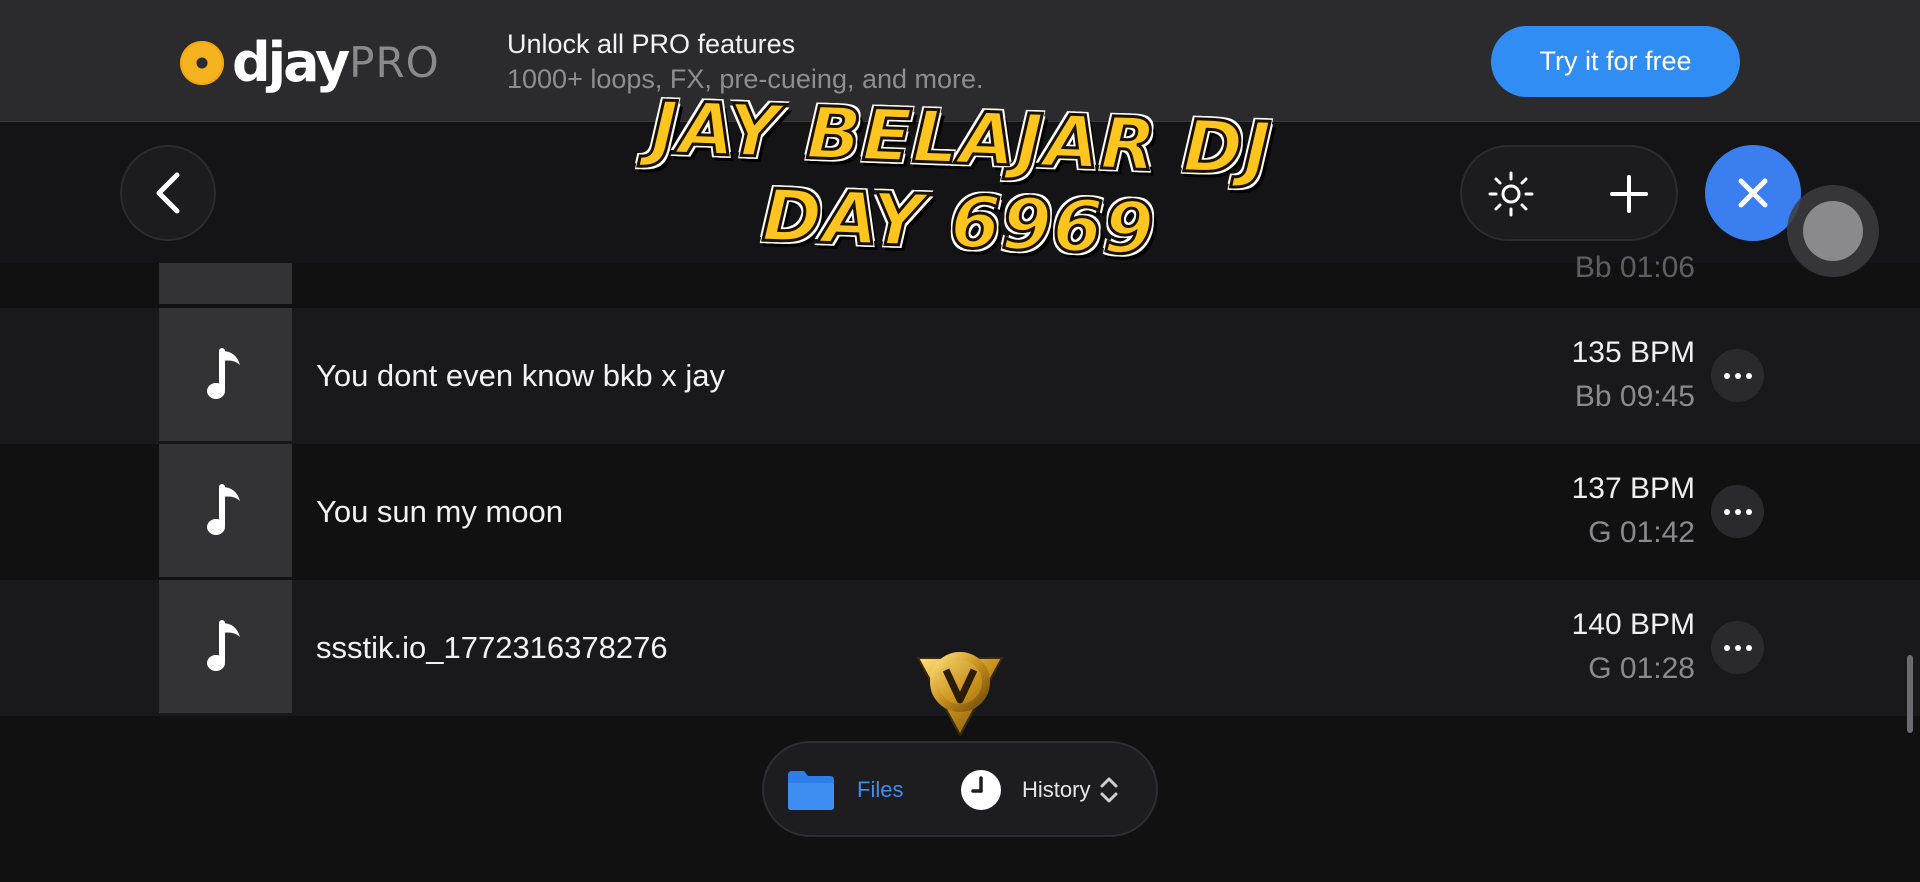 This screenshot has width=1920, height=882. I want to click on promo-title: Unlock all PRO features, so click(651, 44).